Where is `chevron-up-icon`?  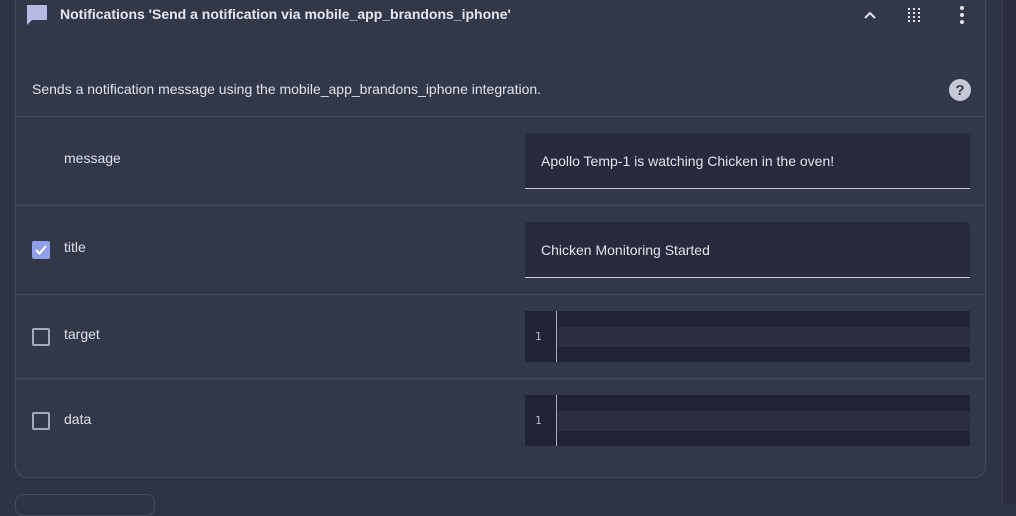
chevron-up-icon is located at coordinates (870, 15).